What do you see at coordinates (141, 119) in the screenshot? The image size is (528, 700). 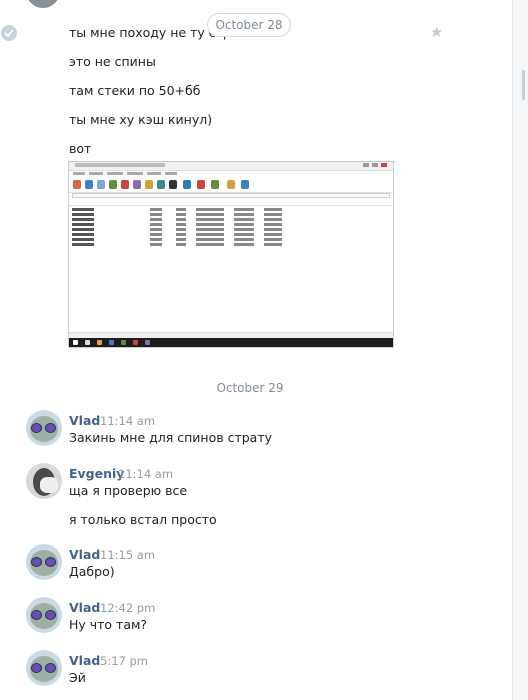 I see `message-text: ты мне ху кэш кинул)` at bounding box center [141, 119].